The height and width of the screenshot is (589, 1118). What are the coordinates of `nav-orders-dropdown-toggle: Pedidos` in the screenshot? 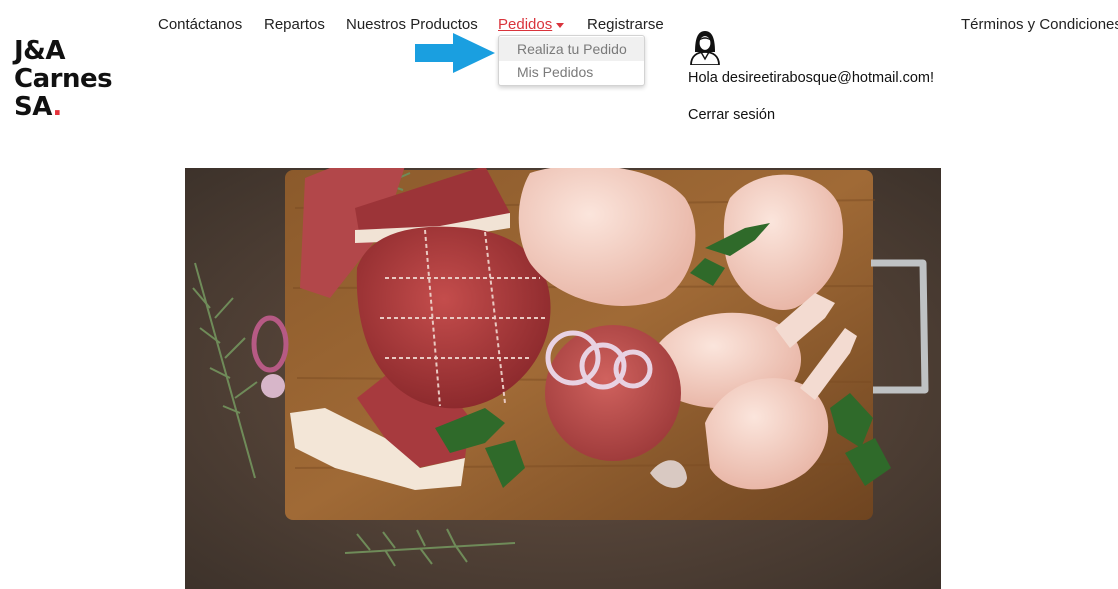 It's located at (531, 24).